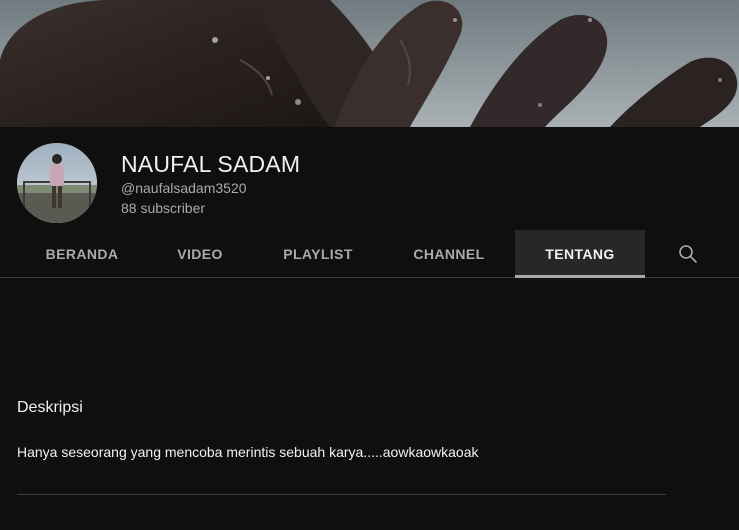 Image resolution: width=739 pixels, height=530 pixels. What do you see at coordinates (50, 407) in the screenshot?
I see `description-heading: Deskripsi` at bounding box center [50, 407].